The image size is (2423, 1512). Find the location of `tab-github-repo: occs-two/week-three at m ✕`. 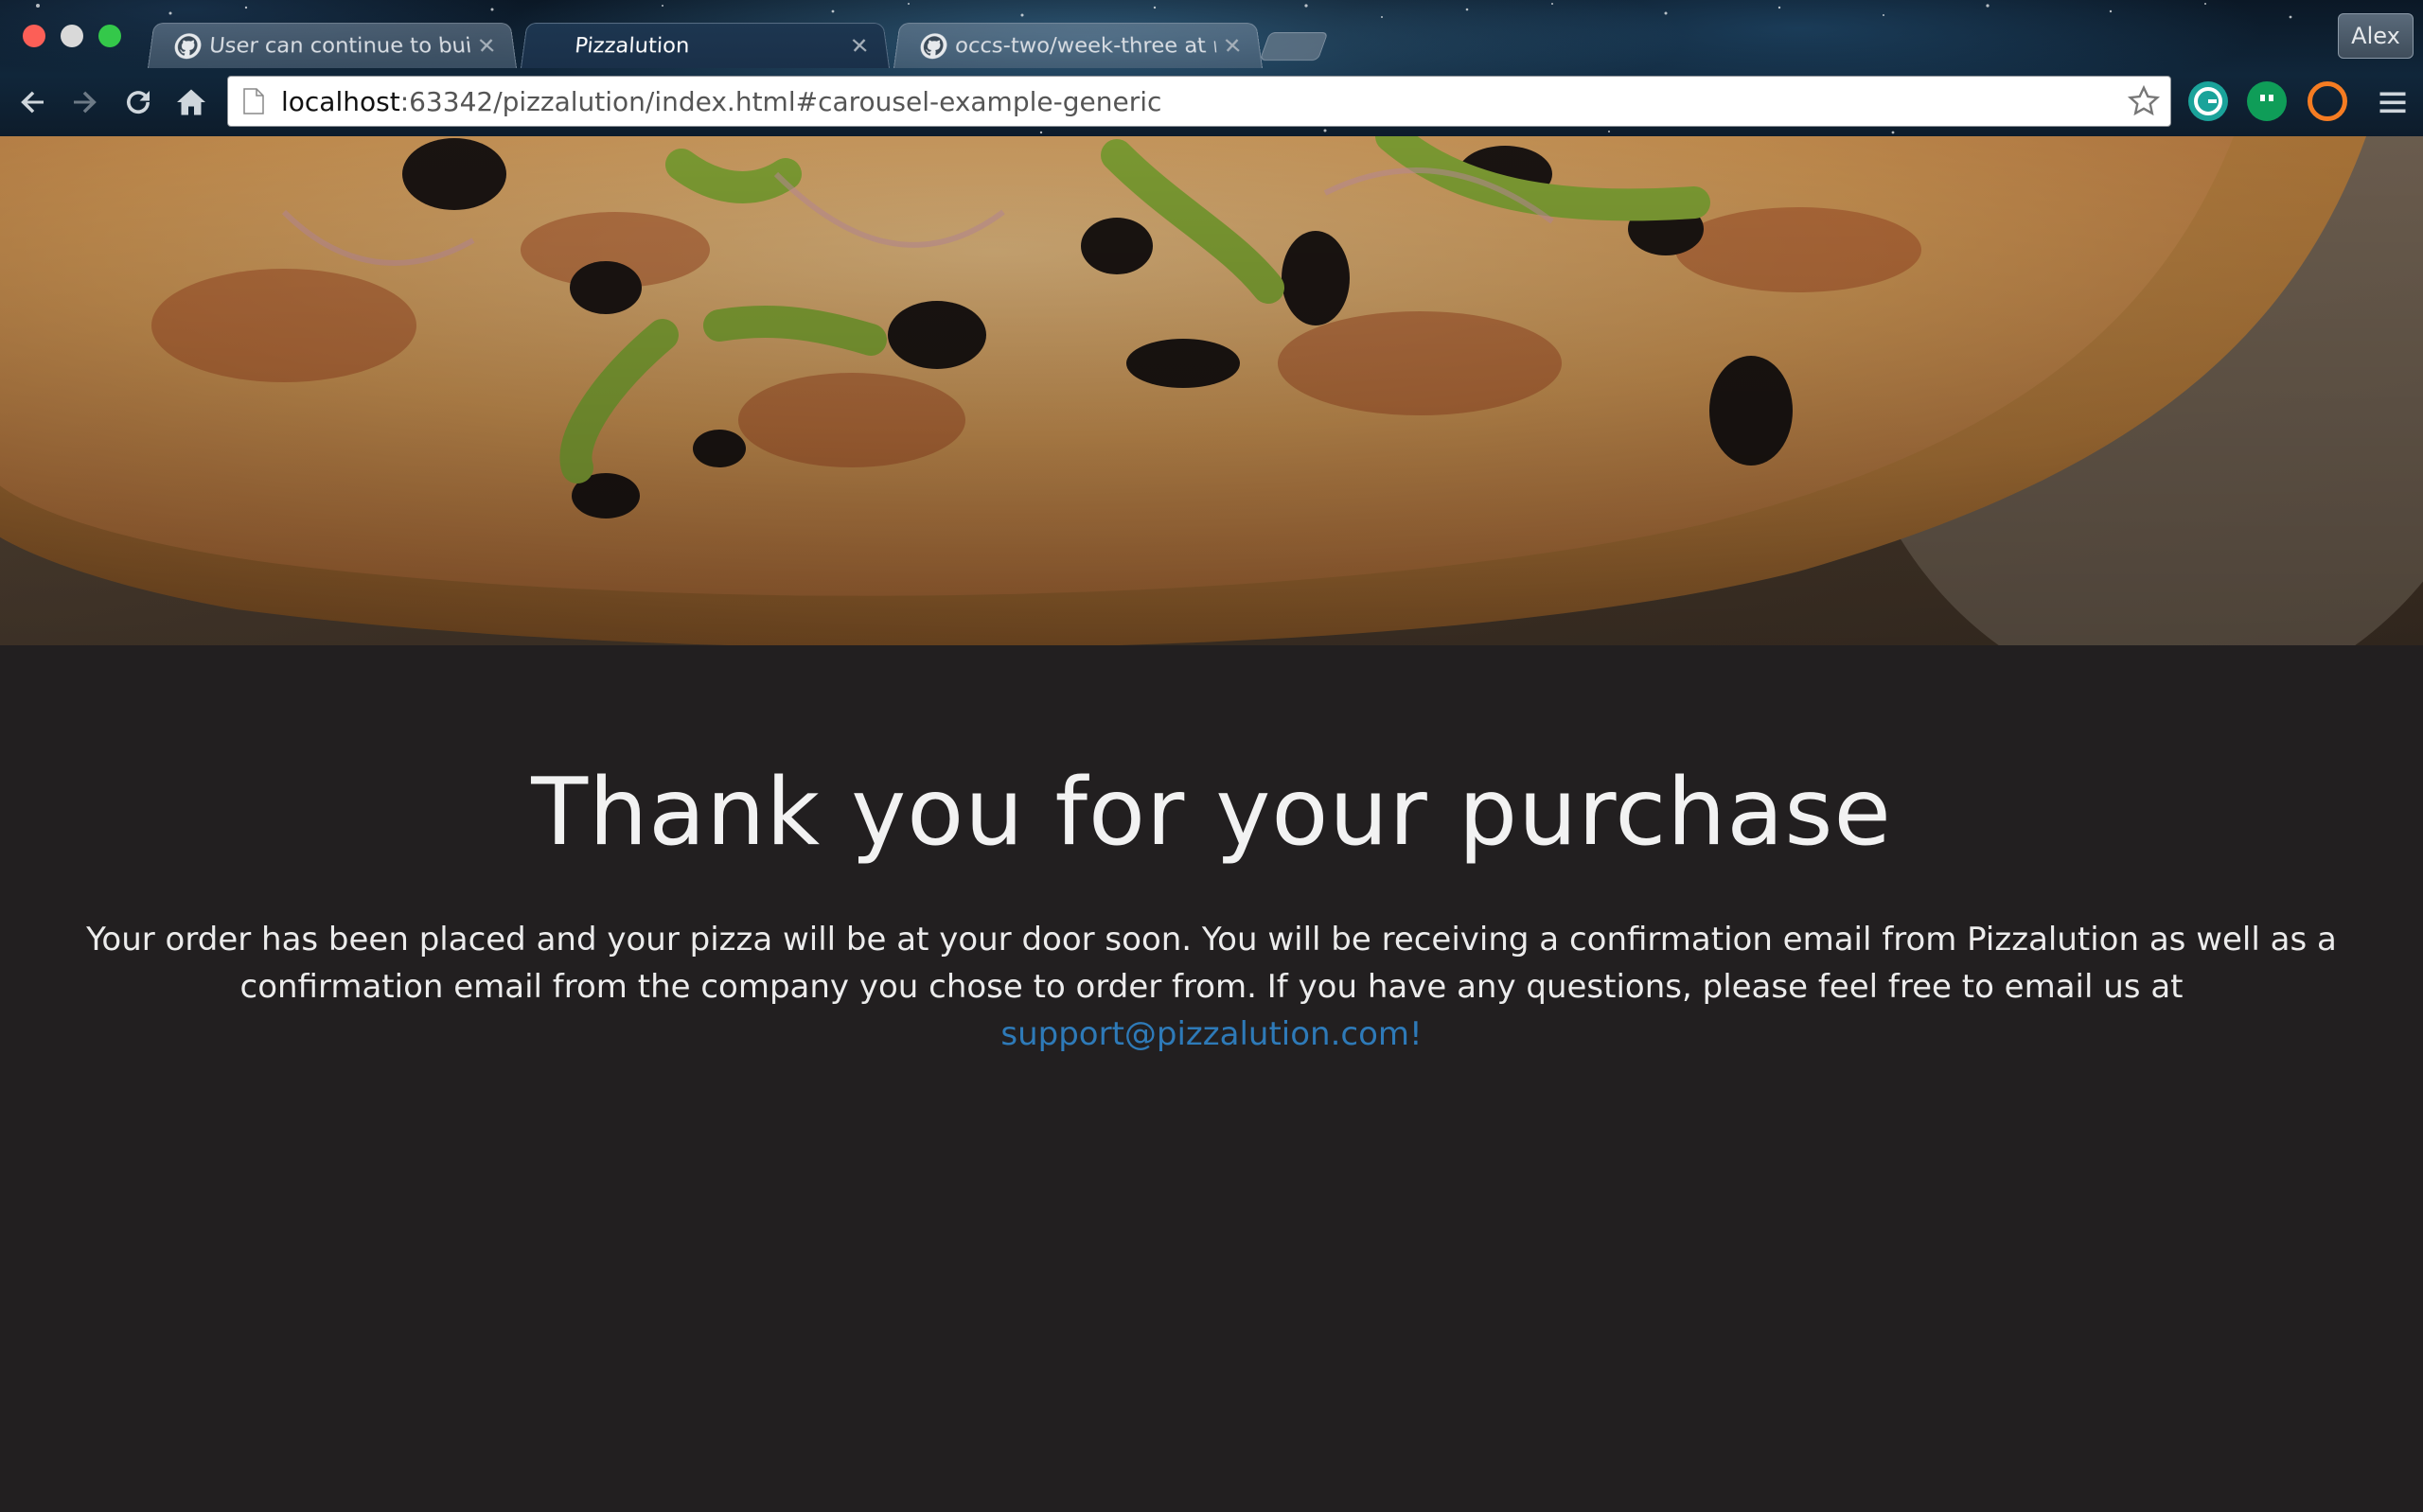

tab-github-repo: occs-two/week-three at m ✕ is located at coordinates (1078, 46).